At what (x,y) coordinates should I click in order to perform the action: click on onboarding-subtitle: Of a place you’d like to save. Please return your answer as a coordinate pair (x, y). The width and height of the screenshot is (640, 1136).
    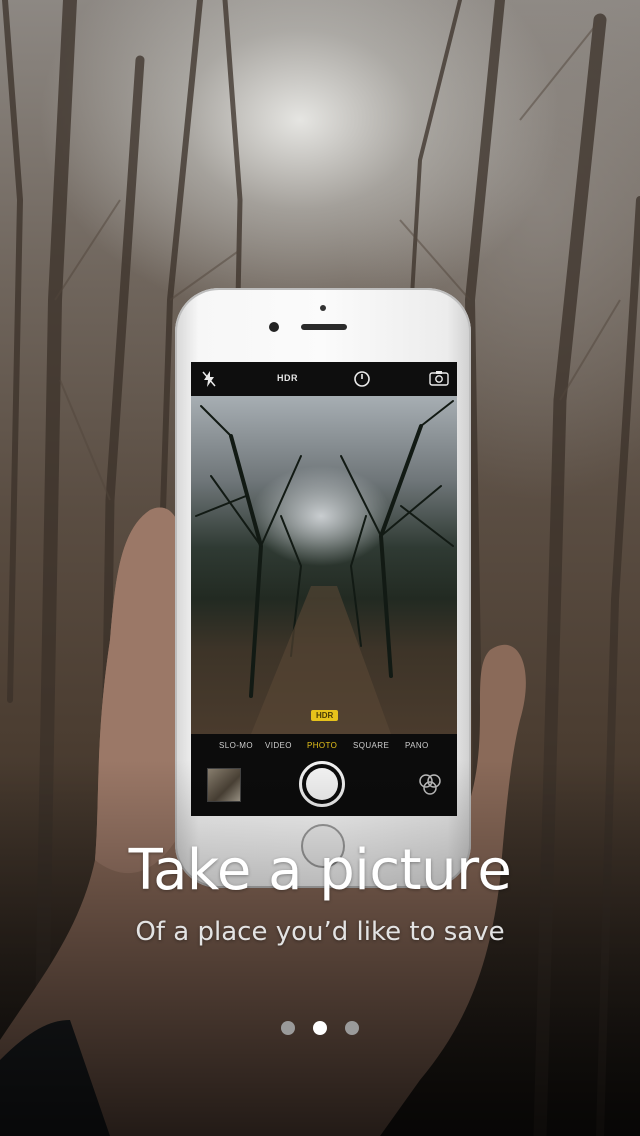
    Looking at the image, I should click on (320, 932).